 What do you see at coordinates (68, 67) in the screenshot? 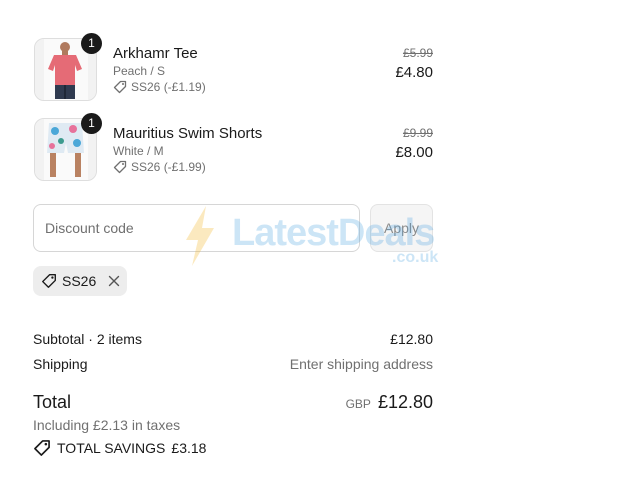
I see `product-image-arkhamr-tee: 1` at bounding box center [68, 67].